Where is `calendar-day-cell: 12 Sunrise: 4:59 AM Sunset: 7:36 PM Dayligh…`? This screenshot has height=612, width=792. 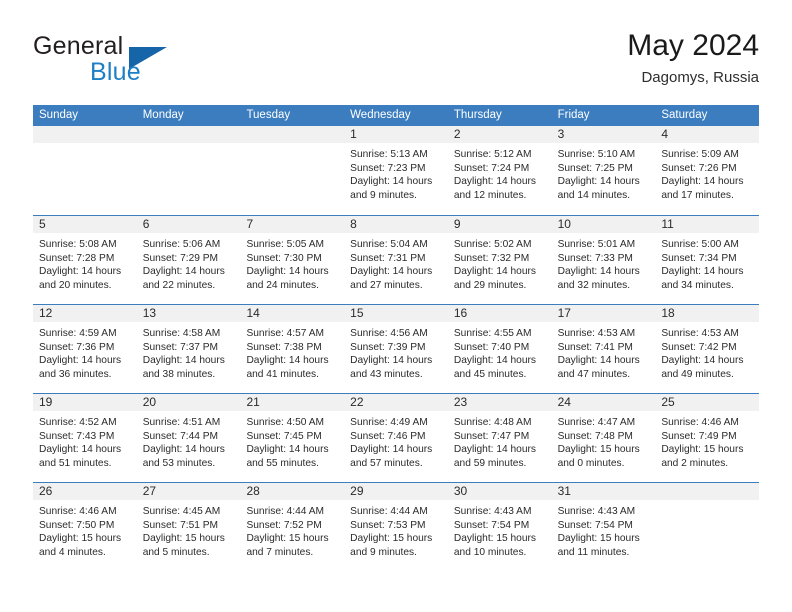 calendar-day-cell: 12 Sunrise: 4:59 AM Sunset: 7:36 PM Dayligh… is located at coordinates (85, 349).